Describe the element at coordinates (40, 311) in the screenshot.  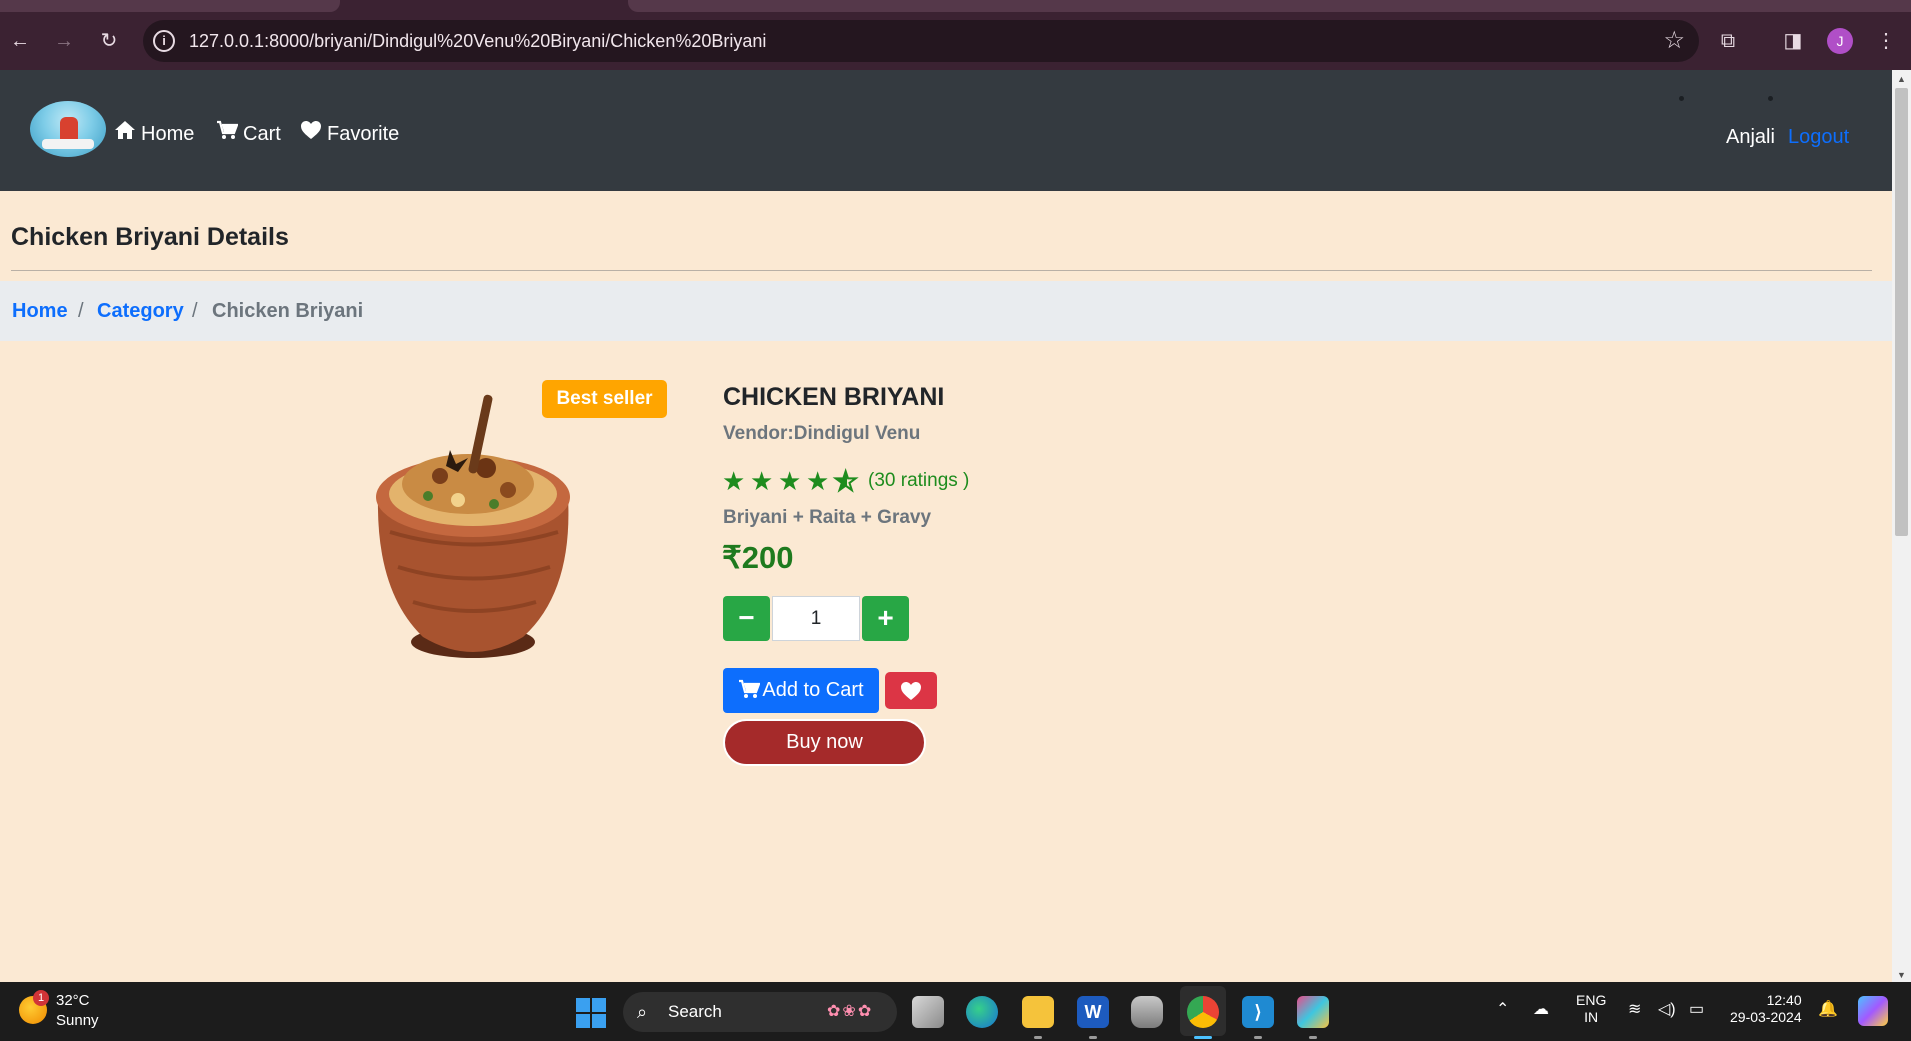
I see `breadcrumb-home-link: Home` at that location.